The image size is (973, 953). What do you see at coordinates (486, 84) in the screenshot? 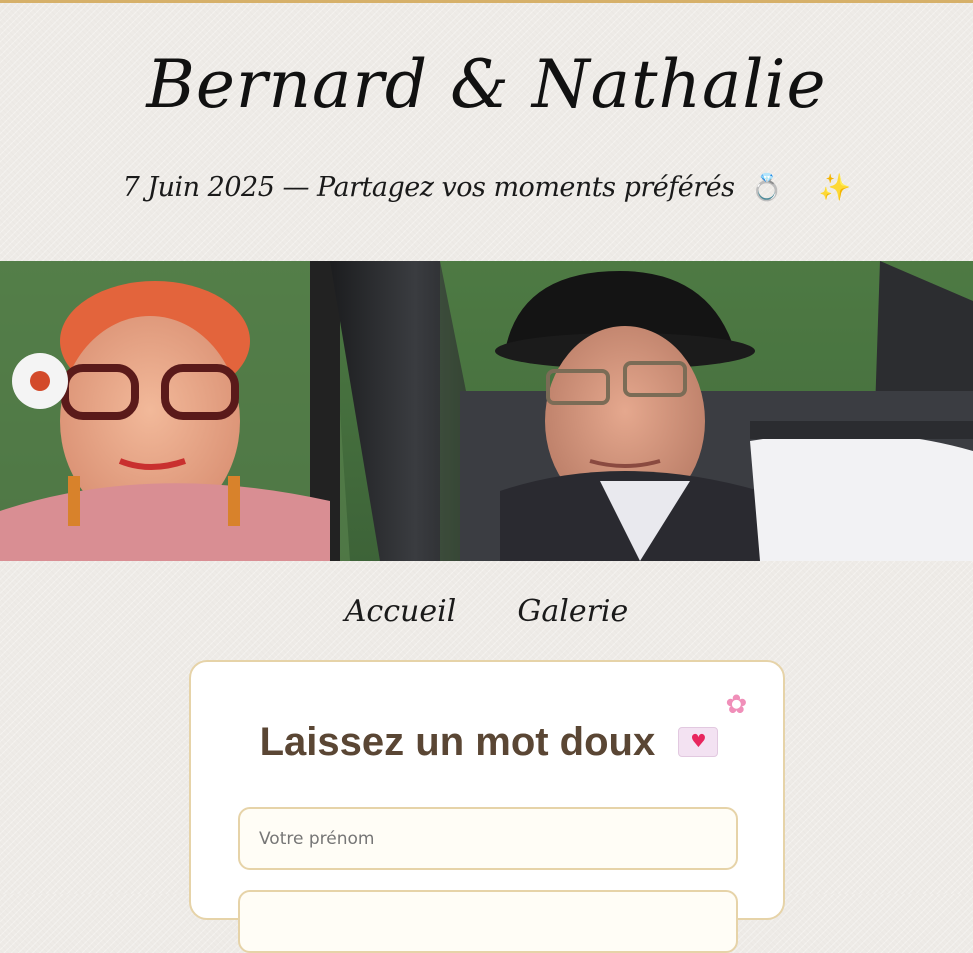
I see `site-title: Bernard & Nathalie` at bounding box center [486, 84].